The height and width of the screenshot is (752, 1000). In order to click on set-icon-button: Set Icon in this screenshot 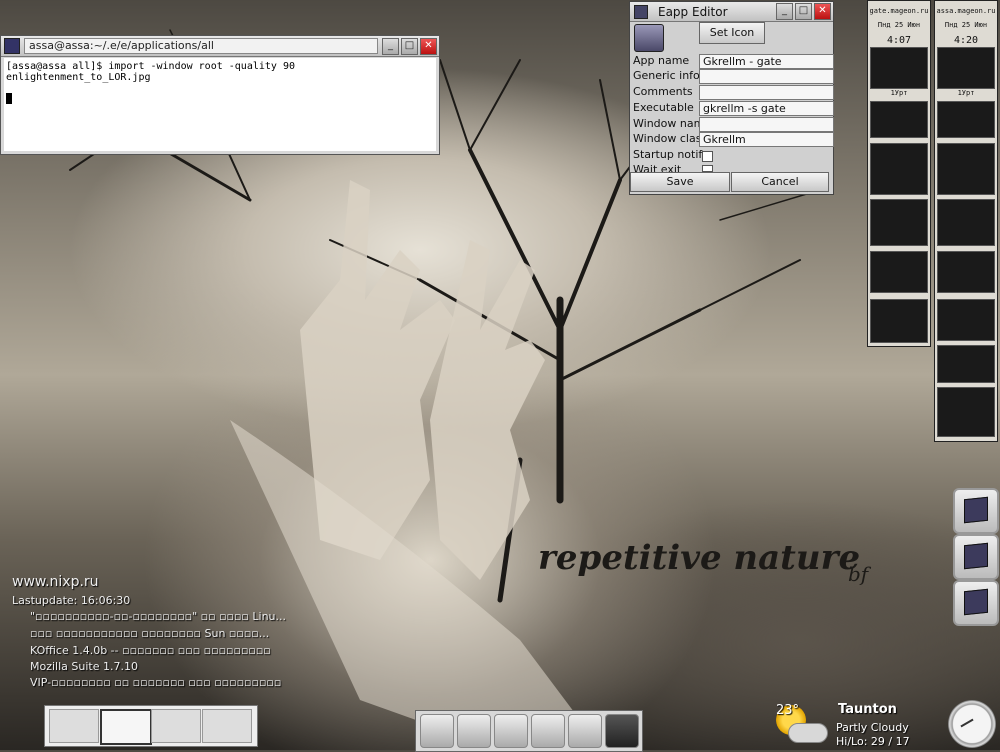, I will do `click(732, 33)`.